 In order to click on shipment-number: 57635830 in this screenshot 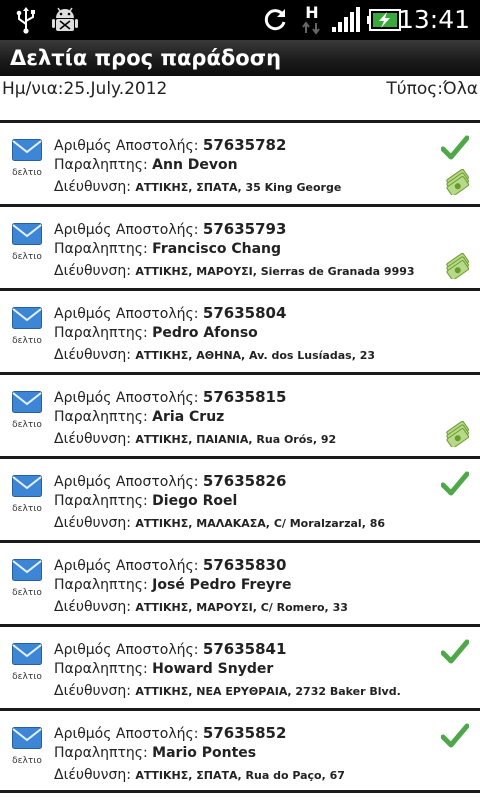, I will do `click(244, 565)`.